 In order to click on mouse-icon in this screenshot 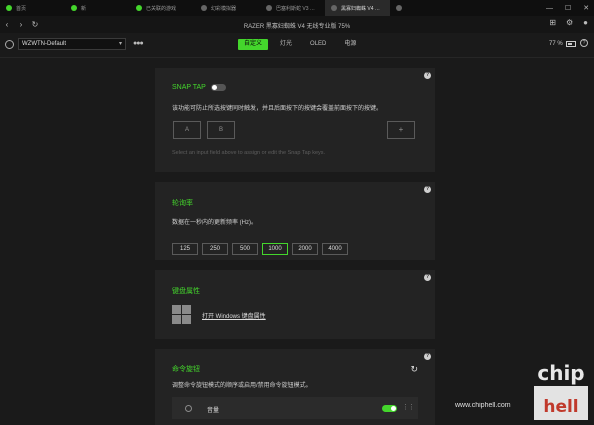, I will do `click(269, 8)`.